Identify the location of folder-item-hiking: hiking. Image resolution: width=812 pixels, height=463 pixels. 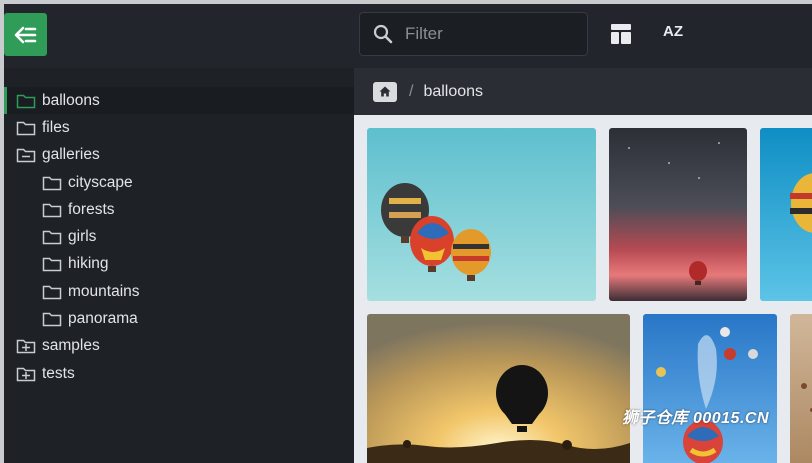
(179, 264).